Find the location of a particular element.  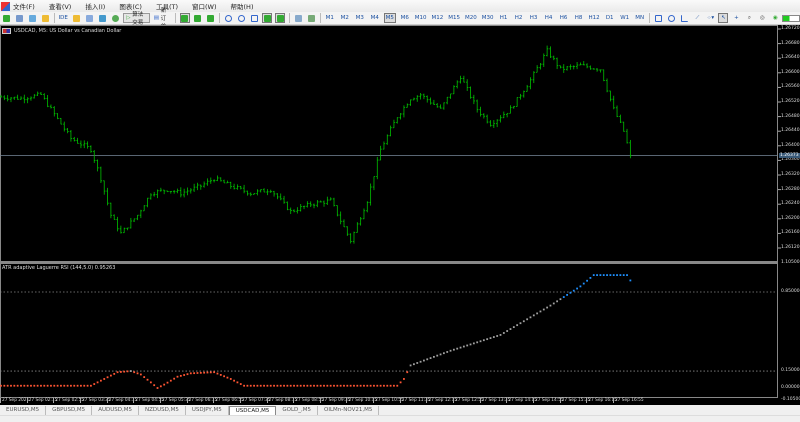

timeframe-m20: M20 is located at coordinates (471, 18).